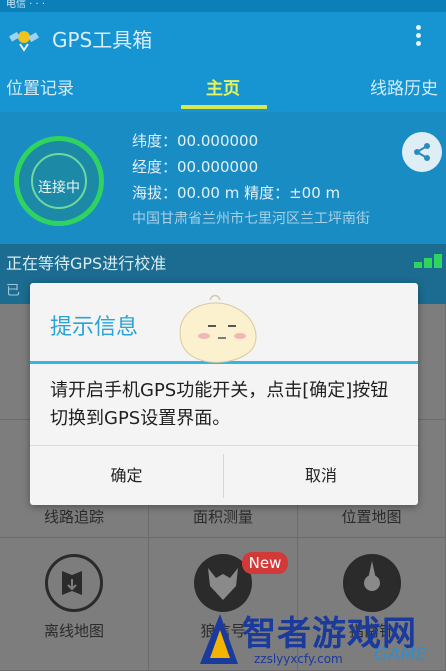 This screenshot has width=446, height=671. I want to click on longitude-text: 经度：00.000000, so click(195, 167).